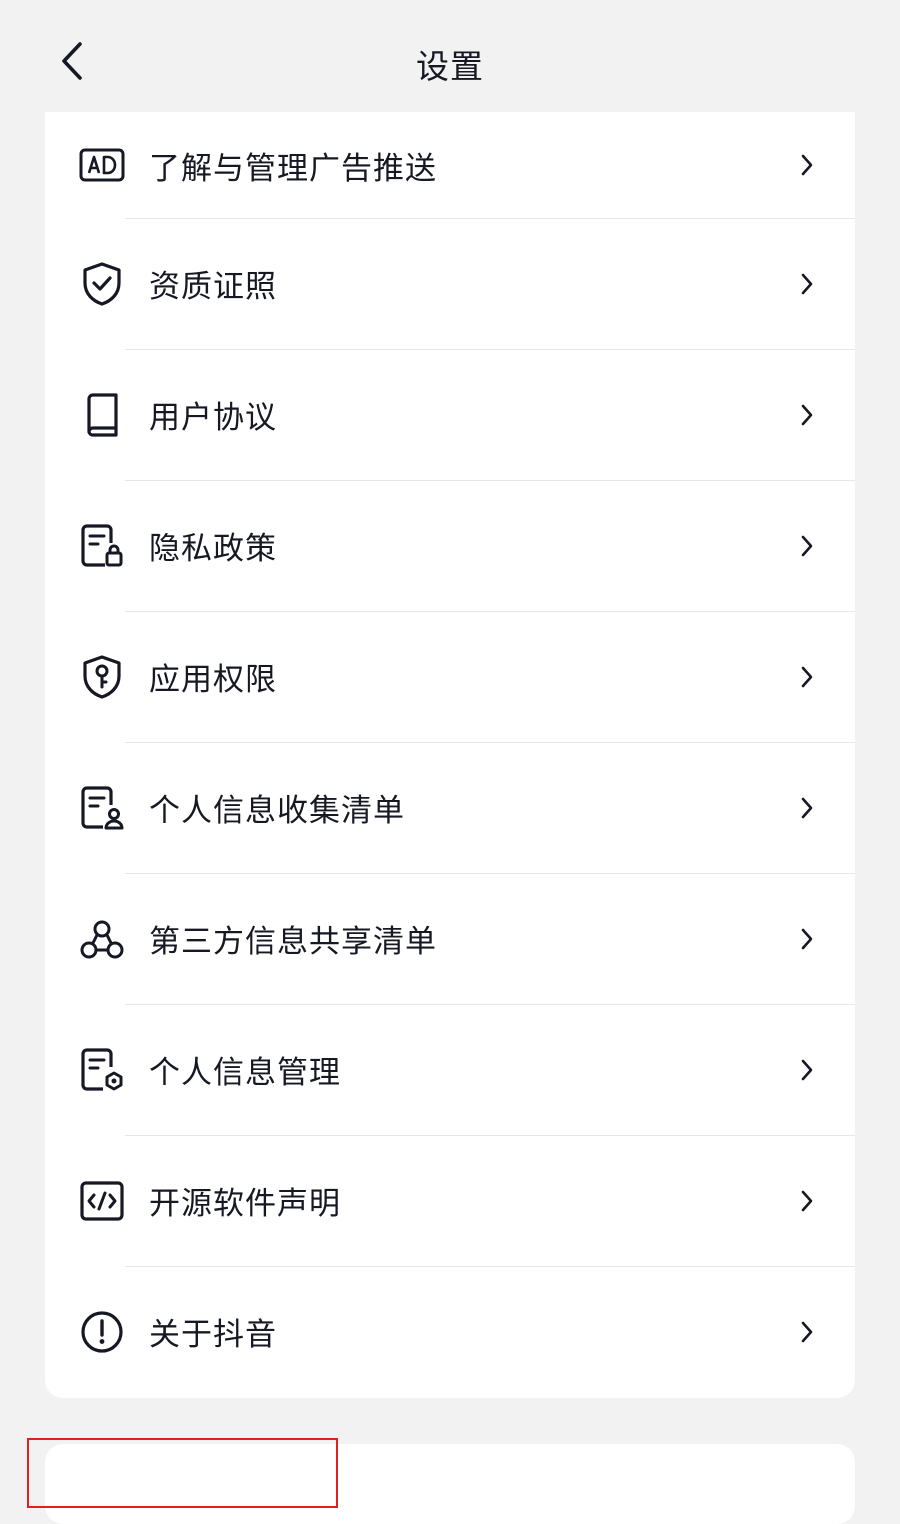 The width and height of the screenshot is (900, 1524). I want to click on menu-item-label: 关于抖音, so click(213, 1335).